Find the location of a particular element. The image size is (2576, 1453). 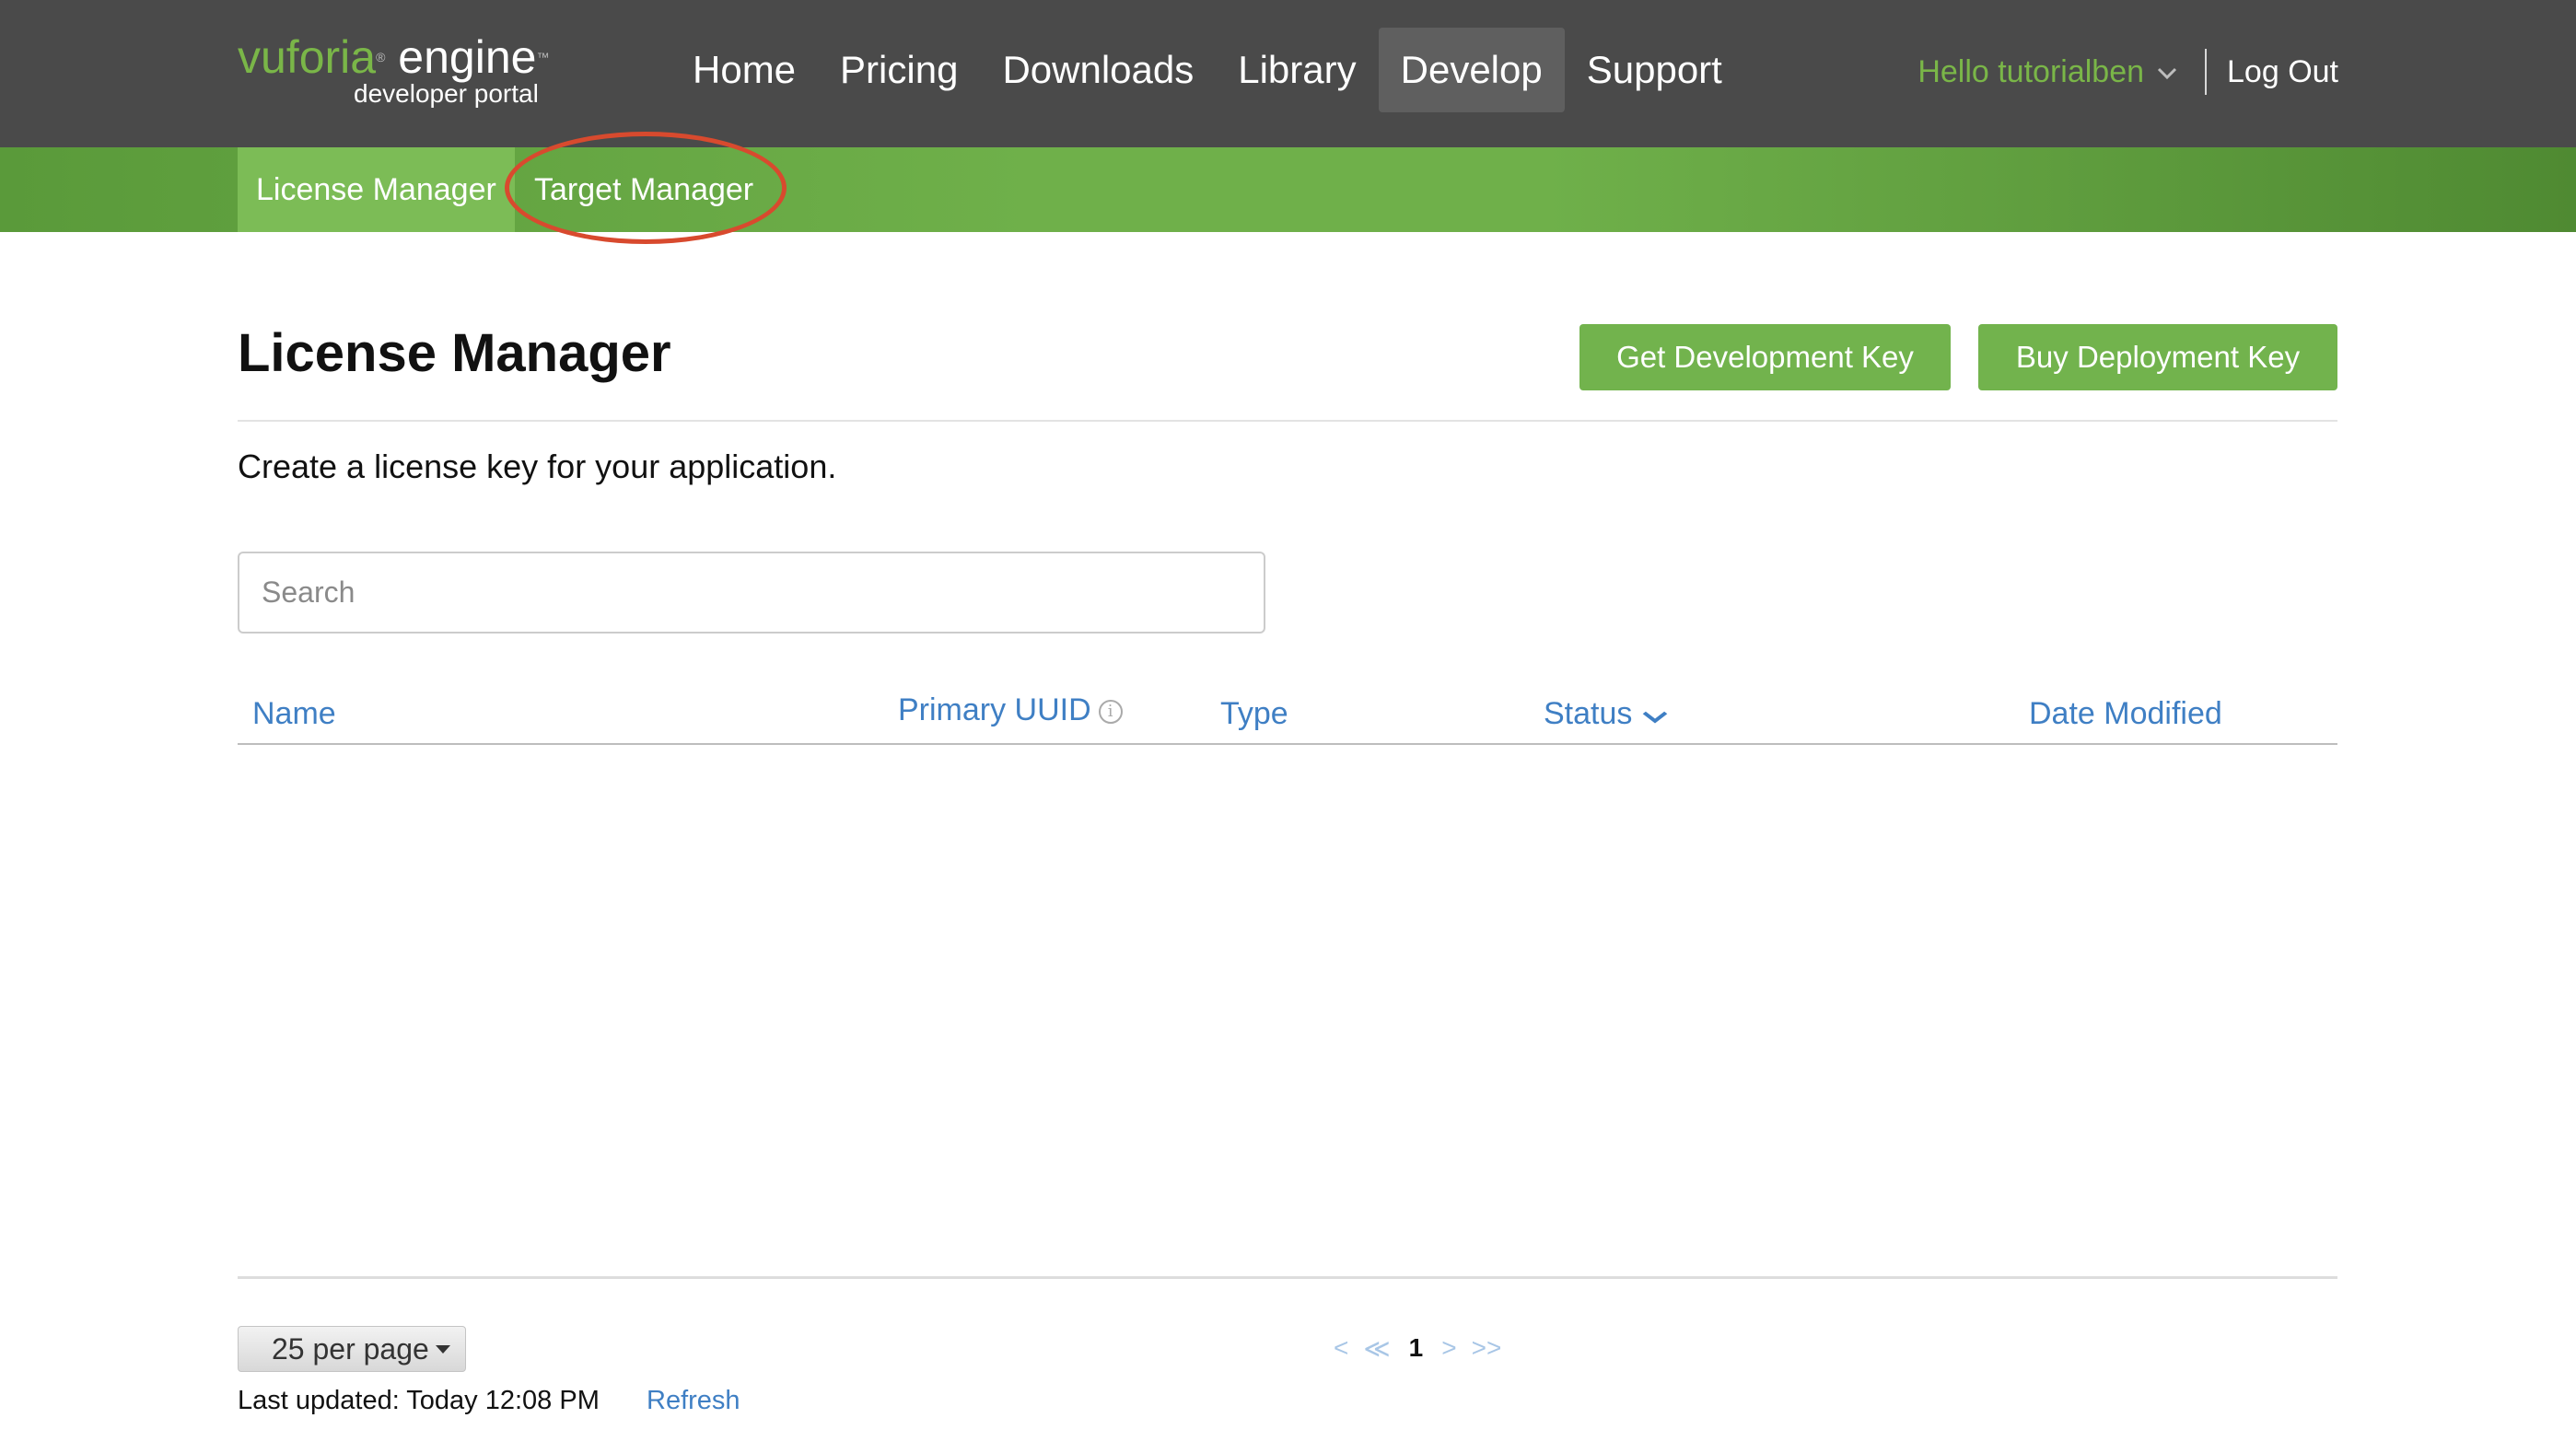

nav-library: Library is located at coordinates (1297, 70).